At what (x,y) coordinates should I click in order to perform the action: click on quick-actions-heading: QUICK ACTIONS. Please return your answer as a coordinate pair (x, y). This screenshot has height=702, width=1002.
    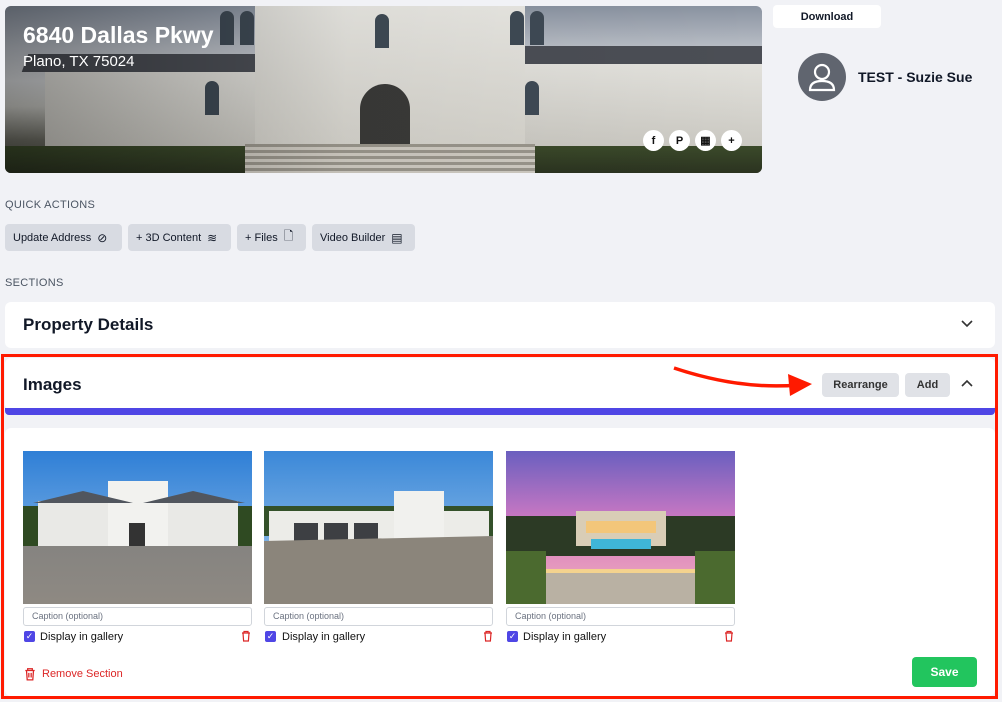
    Looking at the image, I should click on (50, 205).